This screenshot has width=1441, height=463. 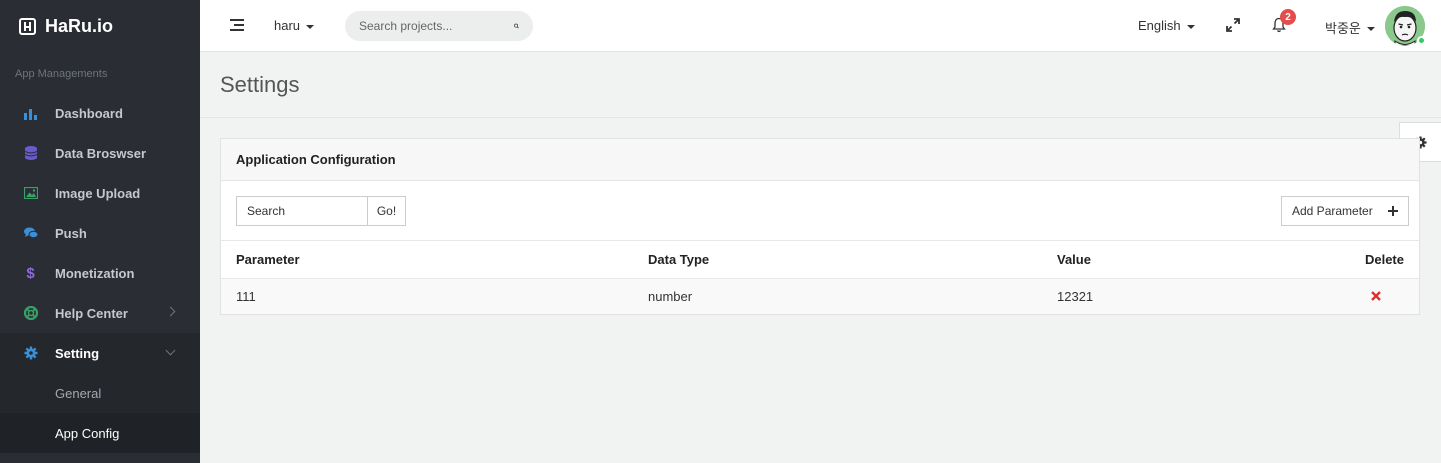 What do you see at coordinates (1393, 211) in the screenshot?
I see `plus-icon` at bounding box center [1393, 211].